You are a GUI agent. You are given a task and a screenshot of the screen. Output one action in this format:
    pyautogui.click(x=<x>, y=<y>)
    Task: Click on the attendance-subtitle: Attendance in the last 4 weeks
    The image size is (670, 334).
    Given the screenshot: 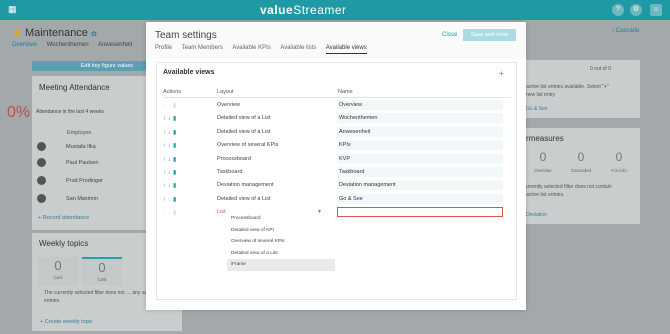 What is the action you would take?
    pyautogui.click(x=70, y=112)
    